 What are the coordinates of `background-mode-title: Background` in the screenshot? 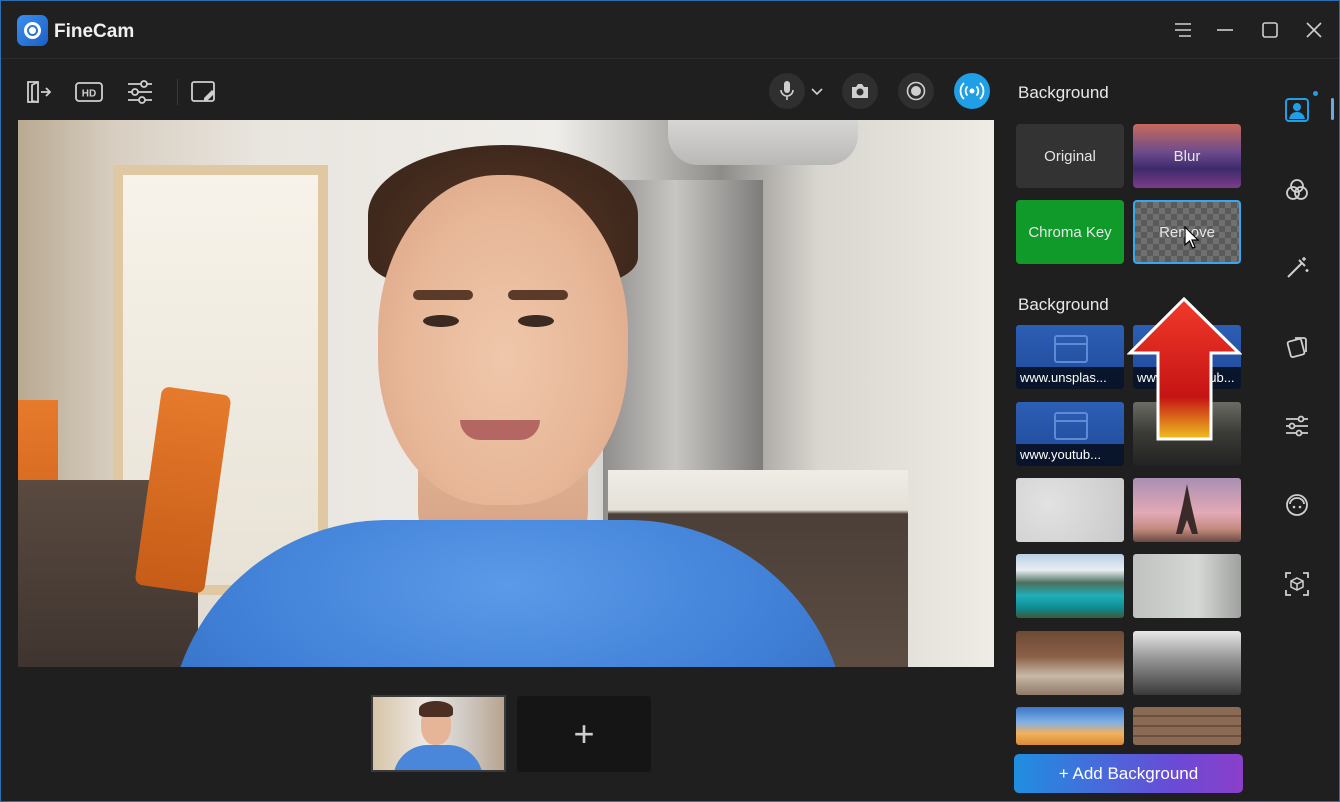 It's located at (1063, 93).